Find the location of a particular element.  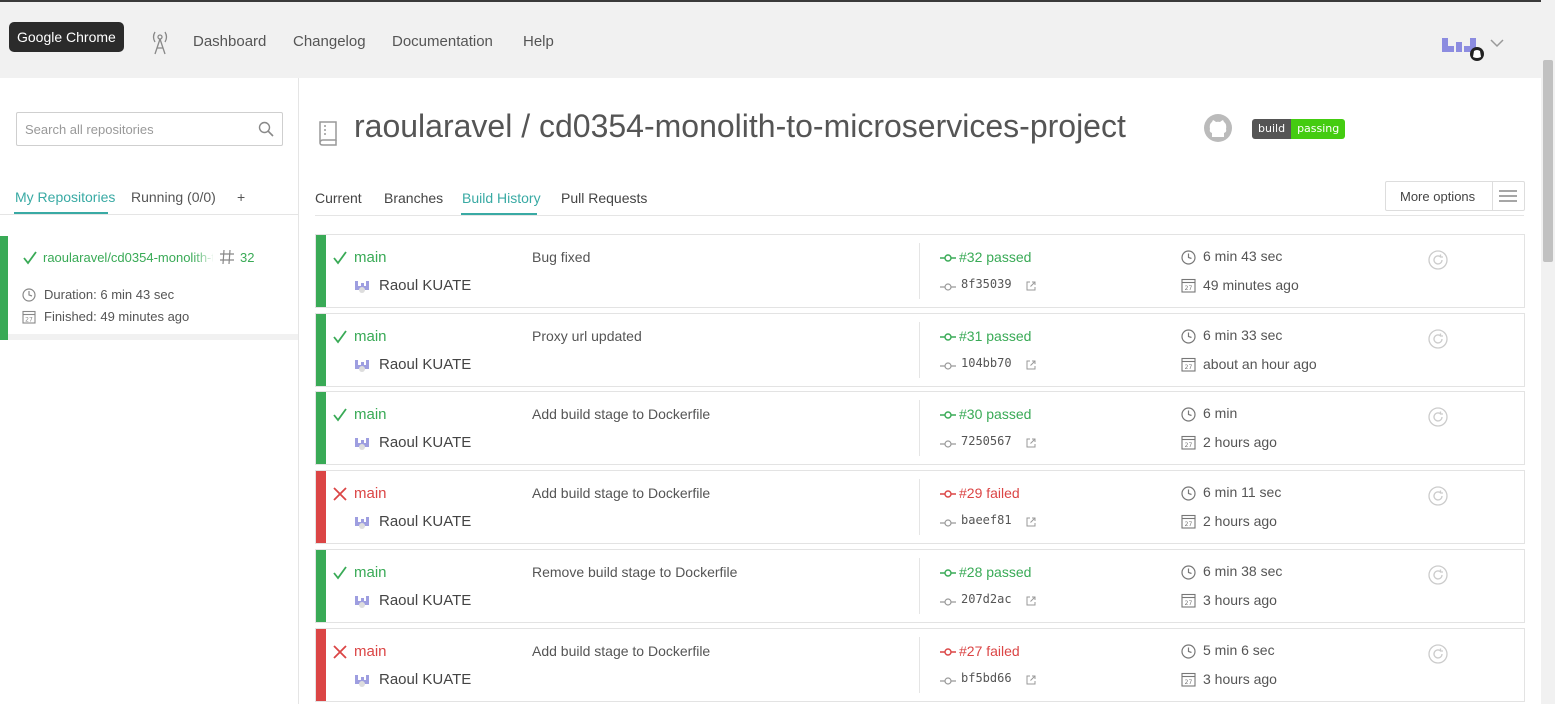

commit-sha-link: bf5bd66 is located at coordinates (986, 678).